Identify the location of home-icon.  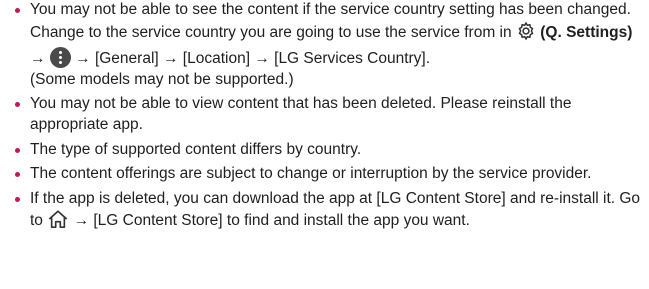
(58, 222).